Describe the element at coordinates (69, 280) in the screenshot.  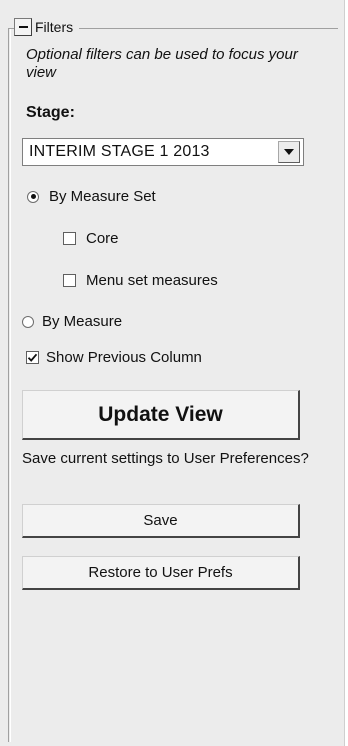
I see `menu-set-measures-checkbox` at that location.